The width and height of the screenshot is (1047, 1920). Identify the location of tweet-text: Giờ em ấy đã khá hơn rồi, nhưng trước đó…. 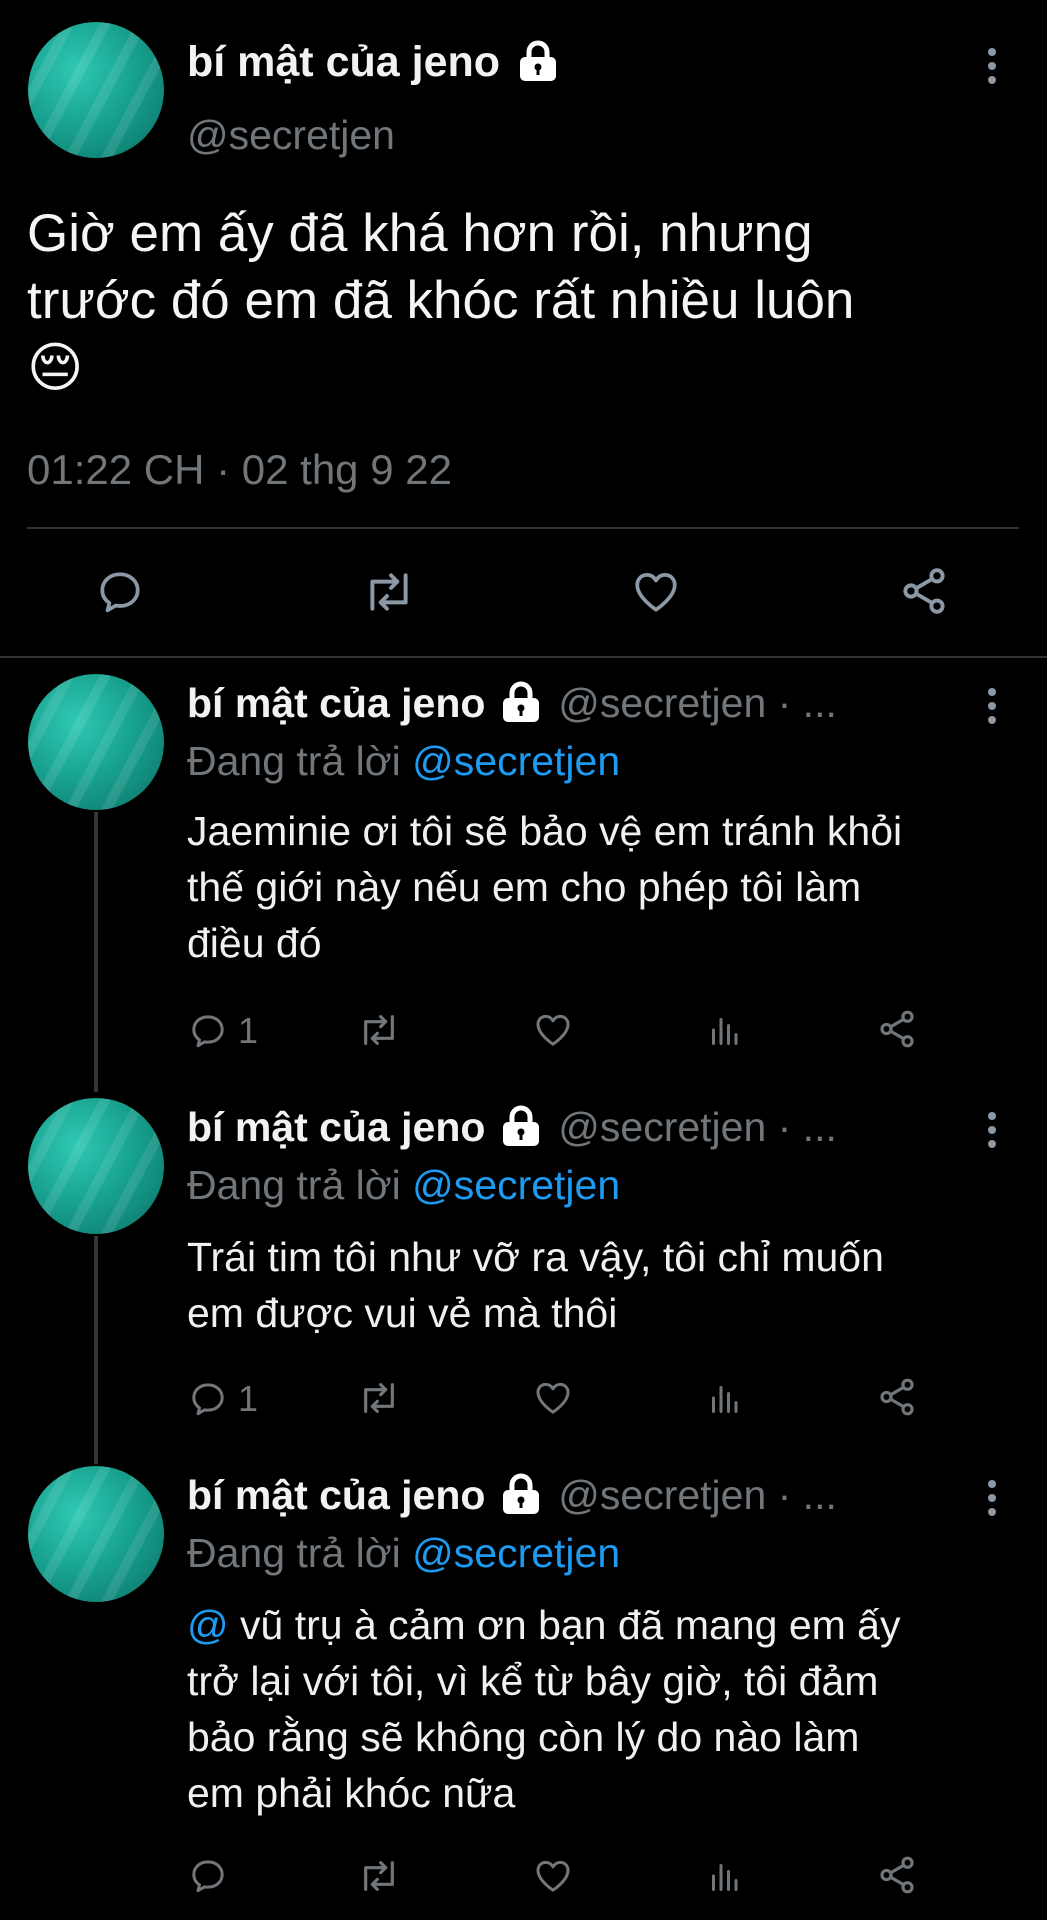
(440, 301).